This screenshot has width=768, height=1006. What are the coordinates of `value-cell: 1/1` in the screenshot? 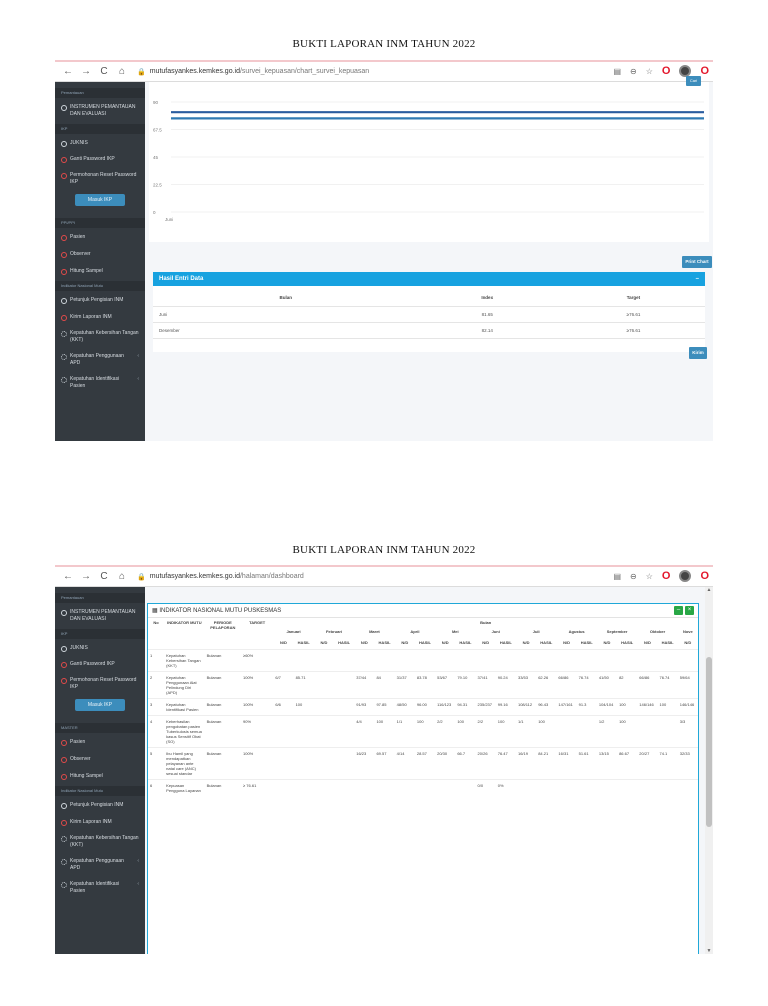 It's located at (526, 731).